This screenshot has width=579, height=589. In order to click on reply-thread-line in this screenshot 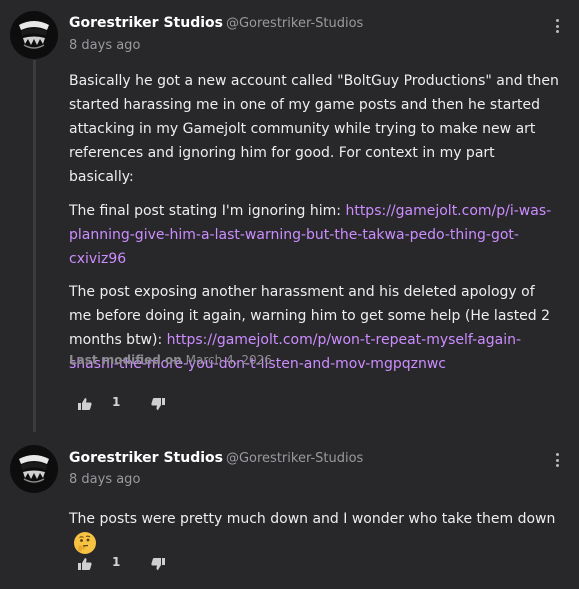, I will do `click(34, 246)`.